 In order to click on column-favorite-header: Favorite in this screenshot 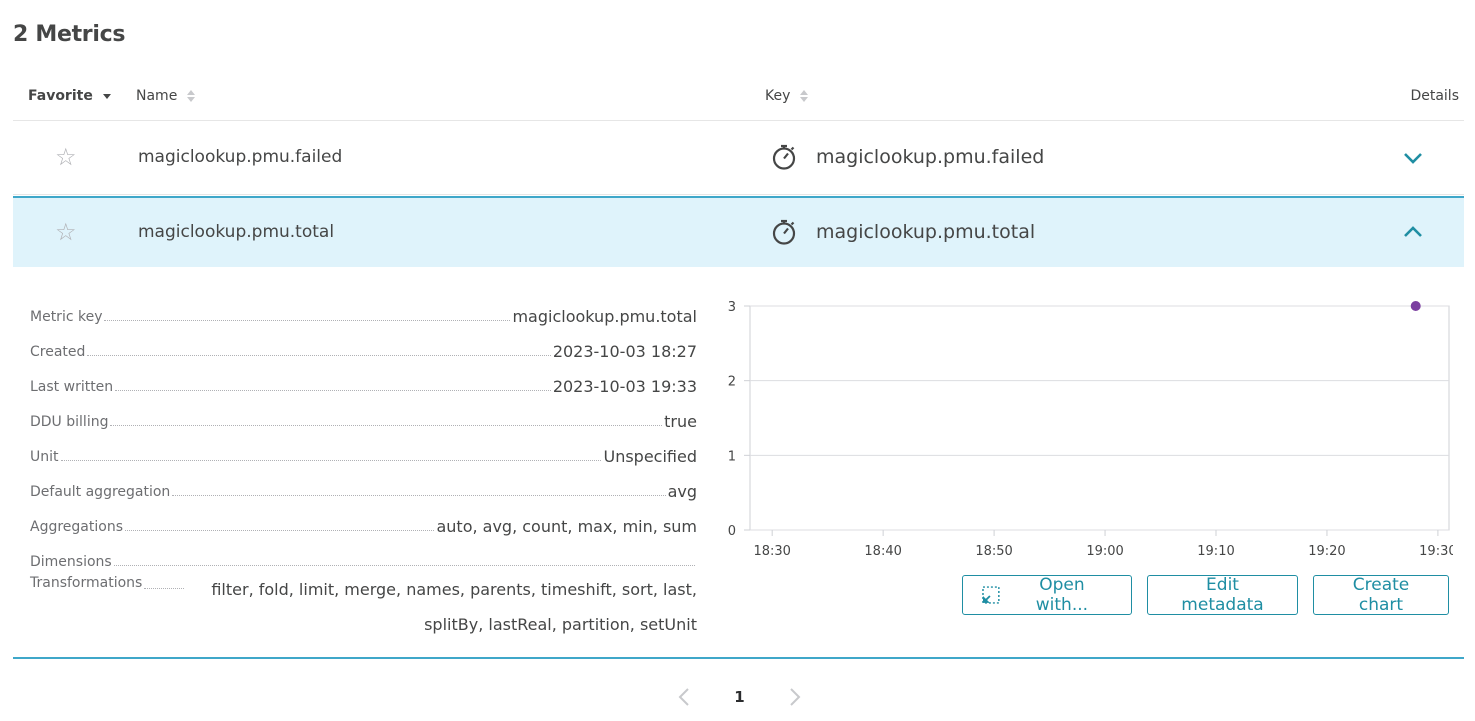, I will do `click(69, 96)`.